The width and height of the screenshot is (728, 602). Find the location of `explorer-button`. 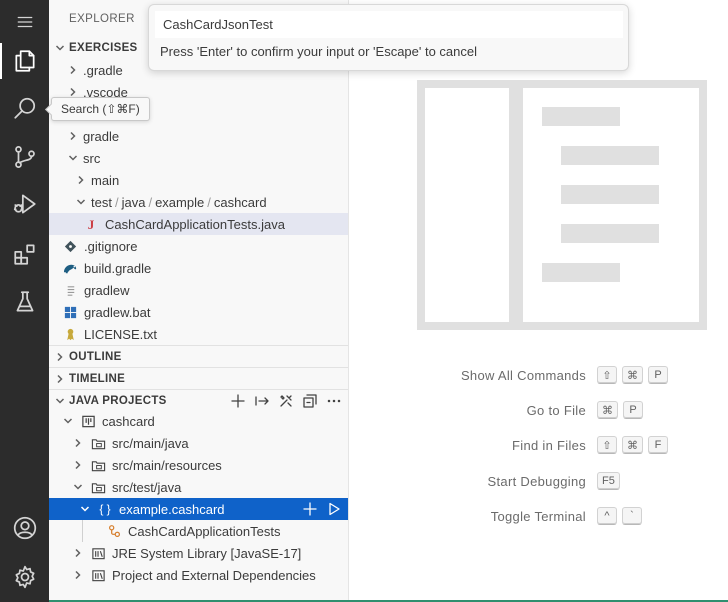

explorer-button is located at coordinates (24, 61).